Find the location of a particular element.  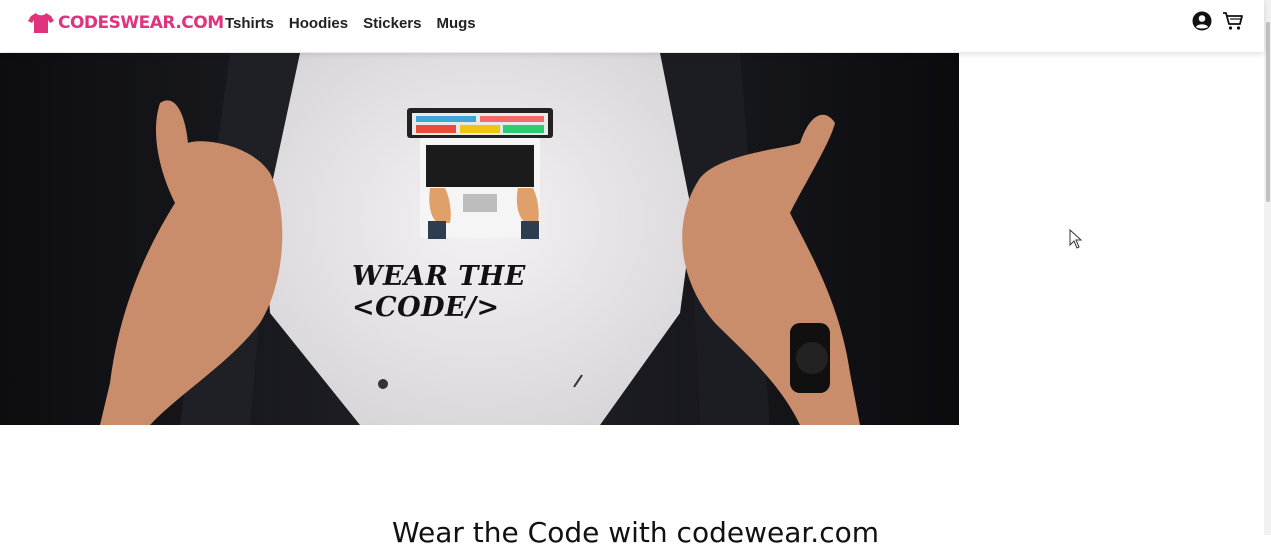

scrollbar-thumb is located at coordinates (1268, 112).